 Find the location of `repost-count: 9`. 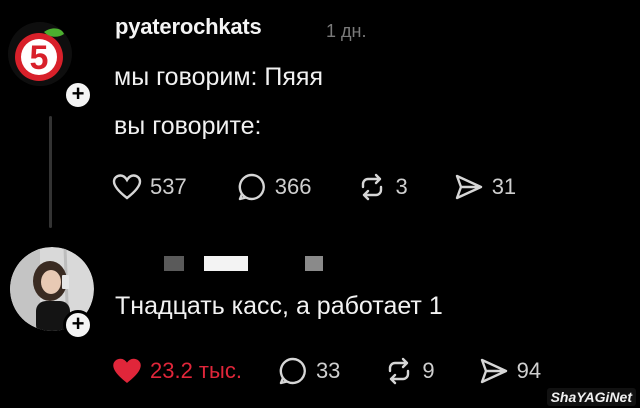

repost-count: 9 is located at coordinates (428, 370).